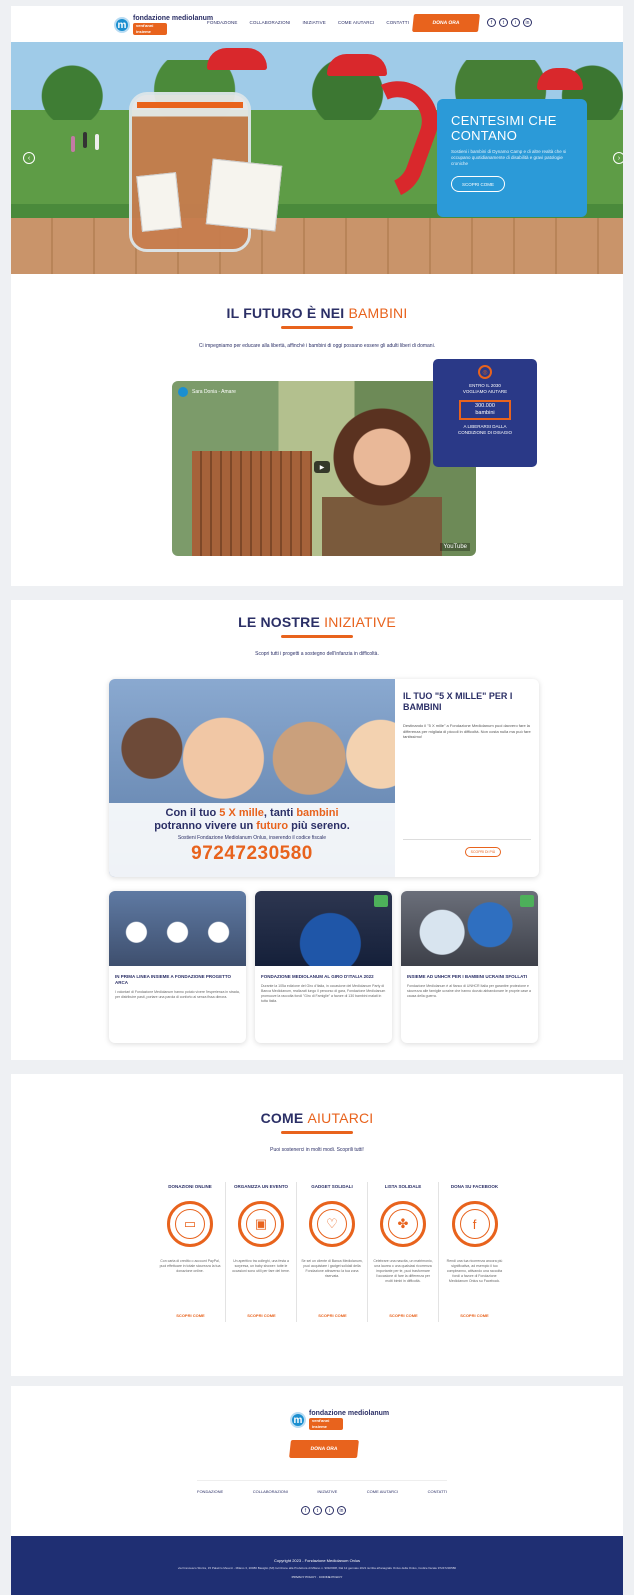 This screenshot has width=634, height=1595. Describe the element at coordinates (177, 928) in the screenshot. I see `initiative-photo` at that location.